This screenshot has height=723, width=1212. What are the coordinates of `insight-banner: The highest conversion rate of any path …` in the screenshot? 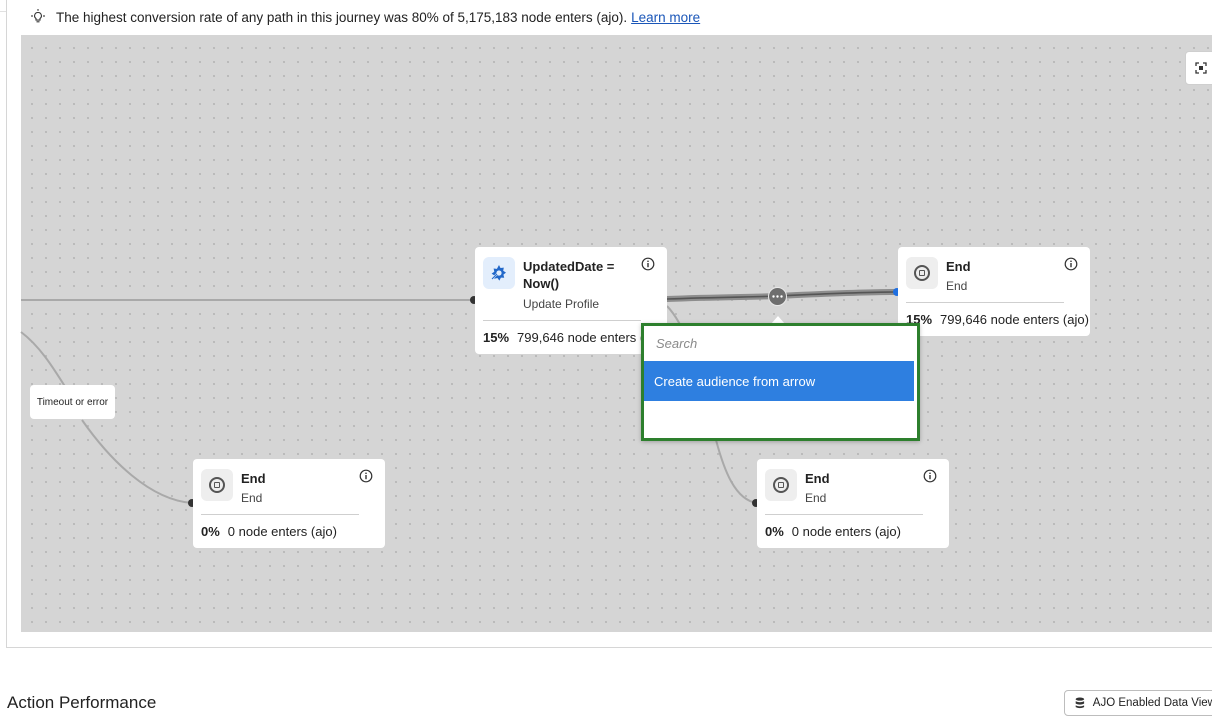 It's located at (365, 17).